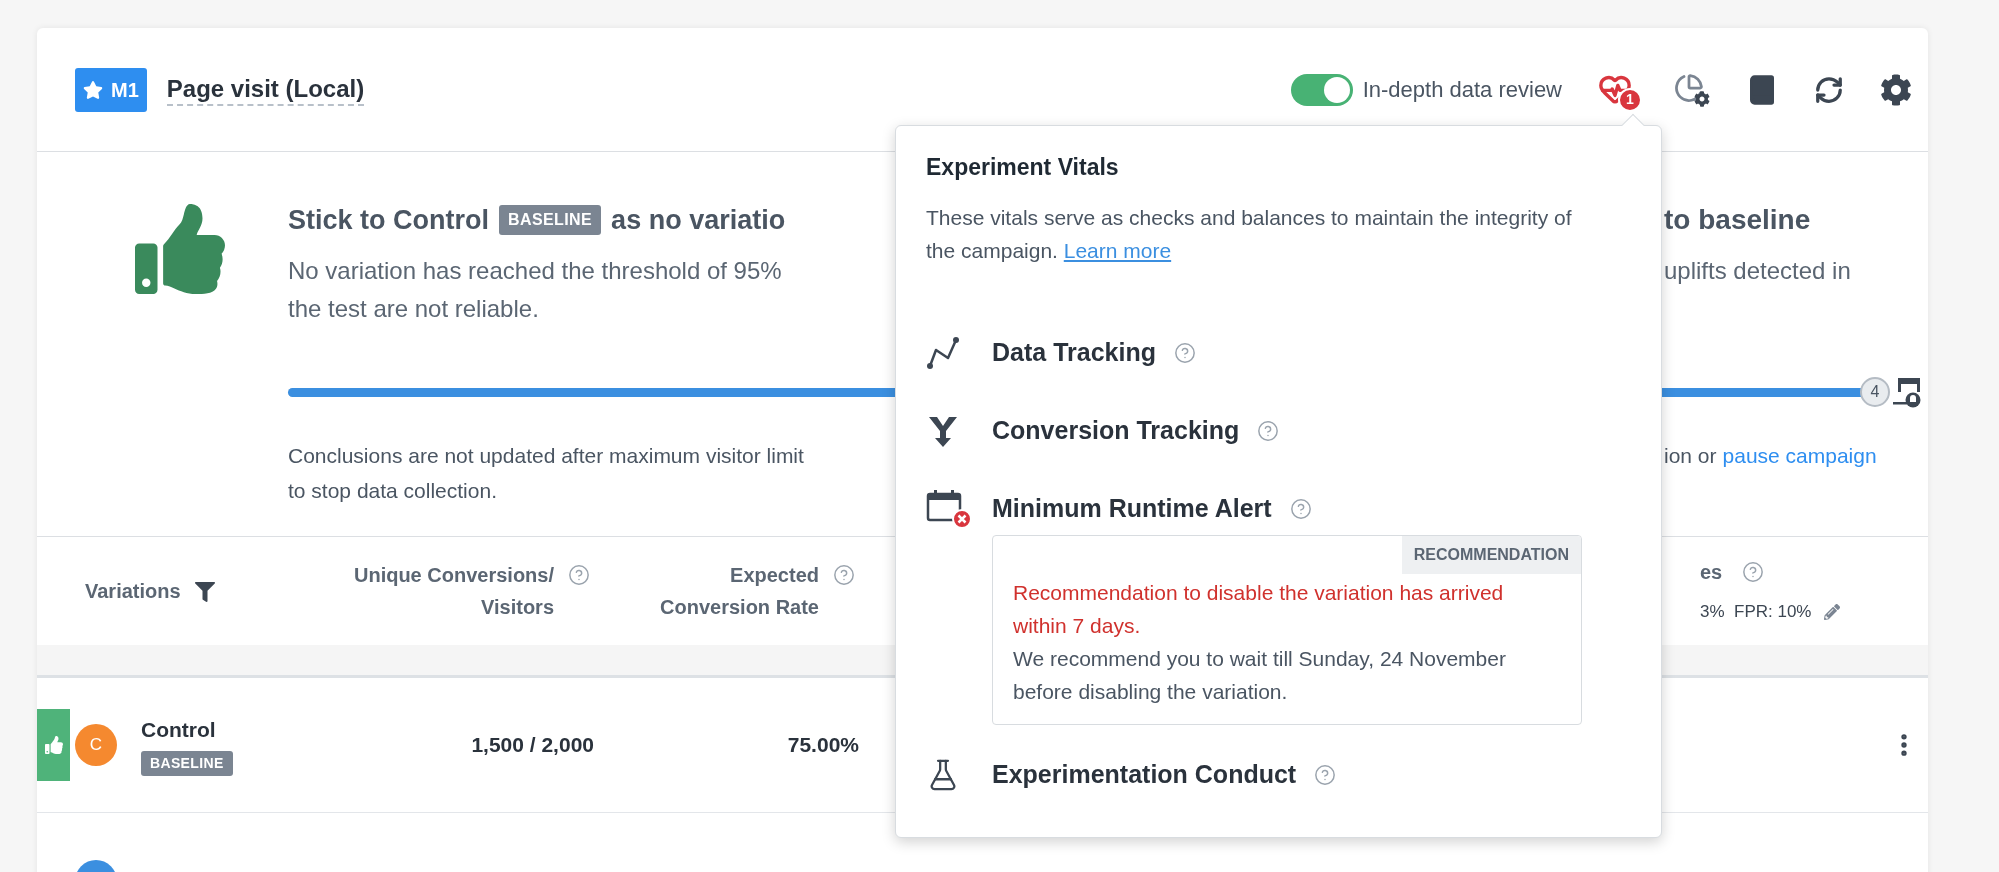 The width and height of the screenshot is (1999, 872). What do you see at coordinates (1711, 573) in the screenshot?
I see `column-header: es` at bounding box center [1711, 573].